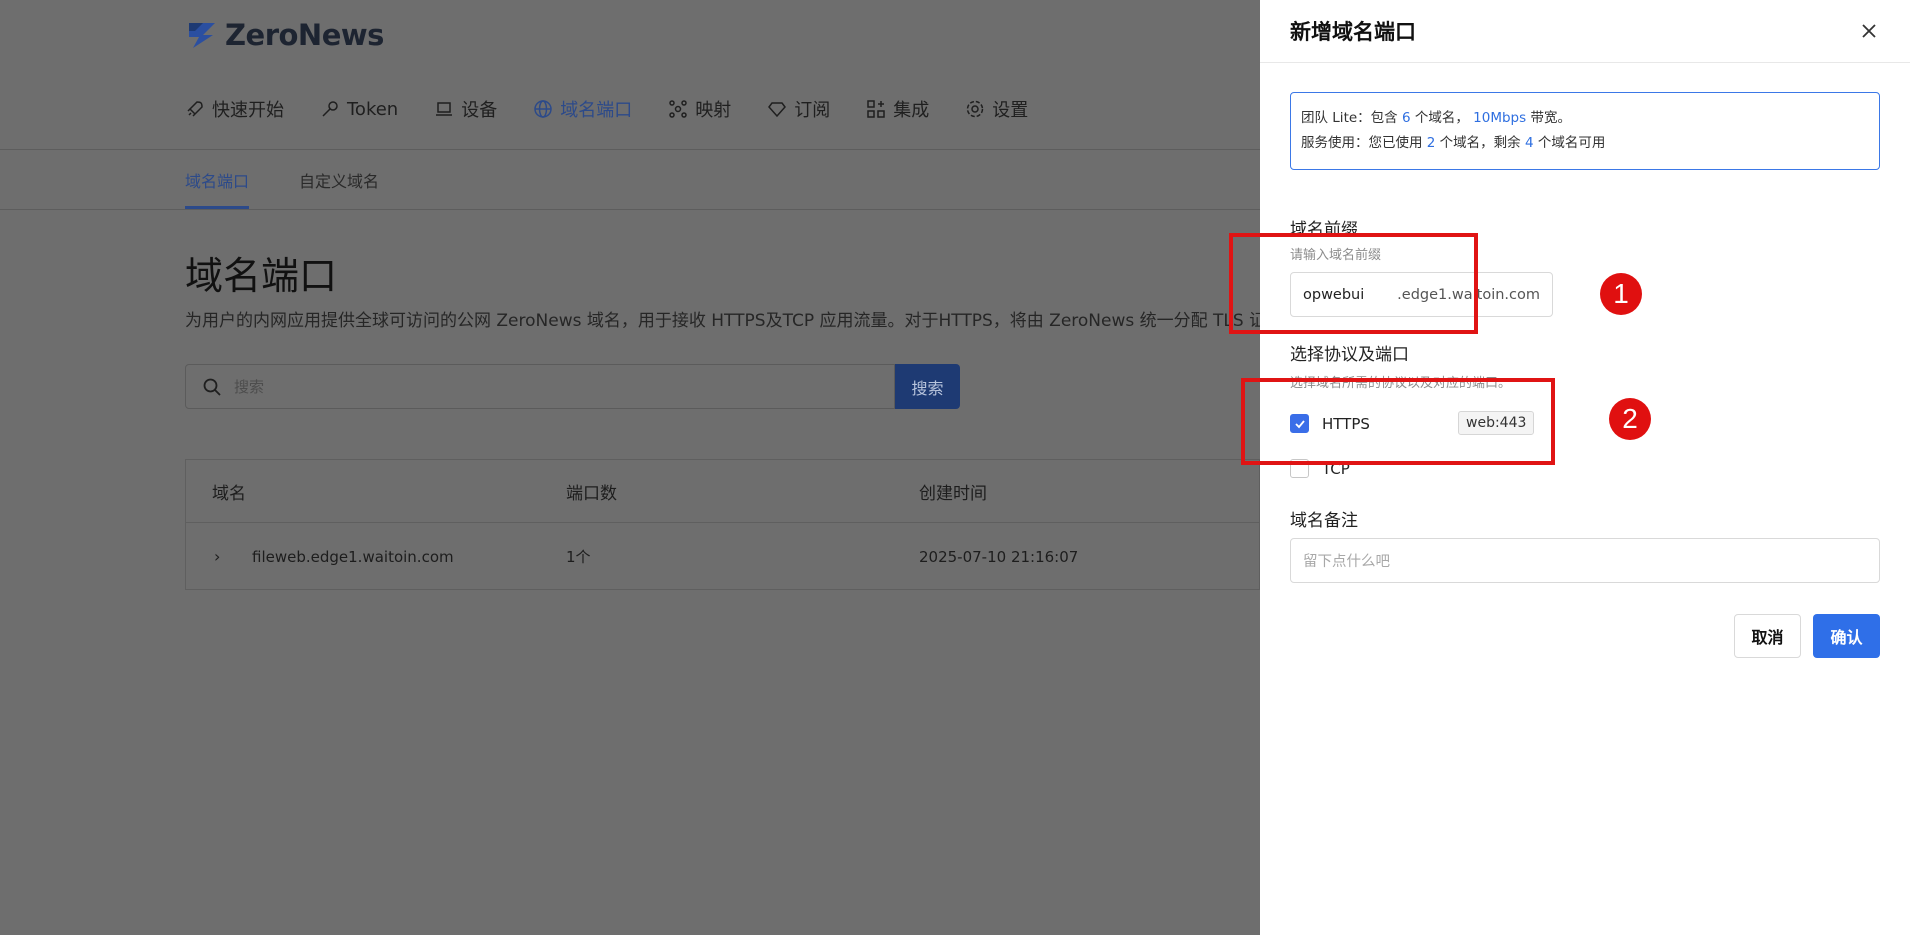 The width and height of the screenshot is (1910, 935). Describe the element at coordinates (1349, 355) in the screenshot. I see `protocol-label: 选择协议及端口` at that location.